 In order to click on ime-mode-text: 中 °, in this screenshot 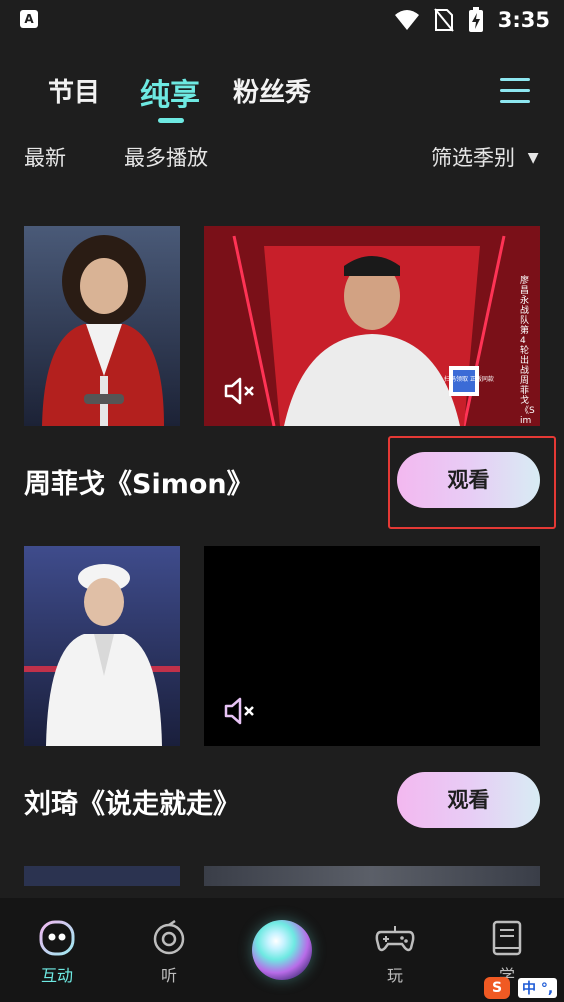, I will do `click(538, 988)`.